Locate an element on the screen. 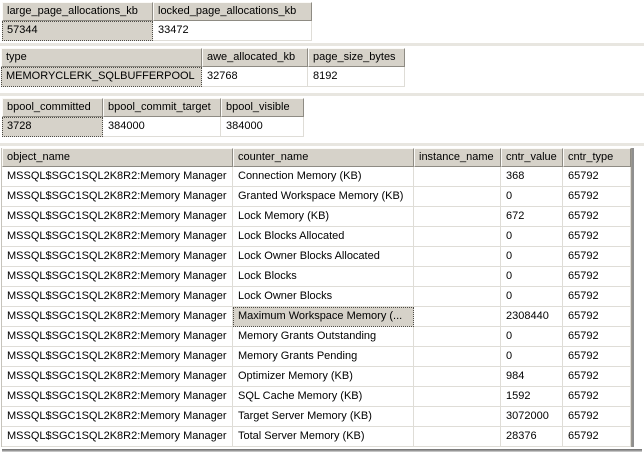 The width and height of the screenshot is (644, 462). grid-cell: 3072000 is located at coordinates (532, 417).